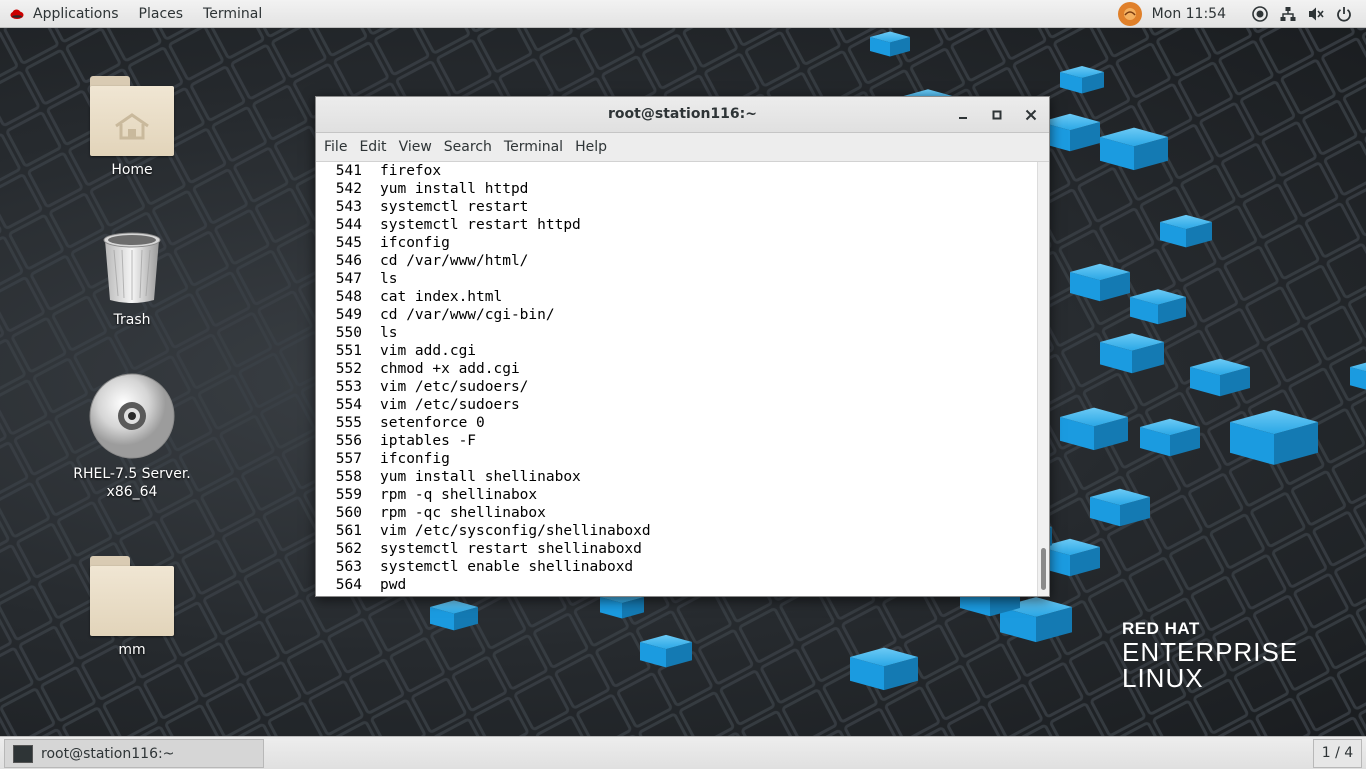  Describe the element at coordinates (1043, 569) in the screenshot. I see `scrollbar-thumb` at that location.